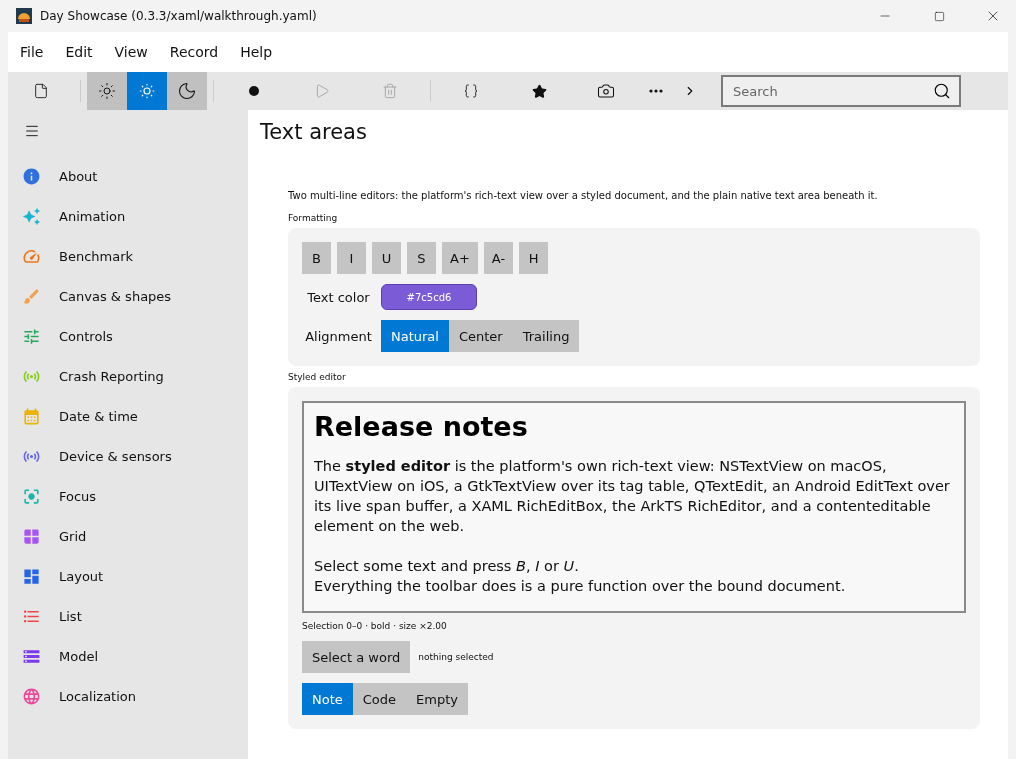 The height and width of the screenshot is (759, 1016). What do you see at coordinates (580, 576) in the screenshot?
I see `document-paragraph: Select some text and press B, I or U. Everything the toolbar does is a pure function over the bound document.` at bounding box center [580, 576].